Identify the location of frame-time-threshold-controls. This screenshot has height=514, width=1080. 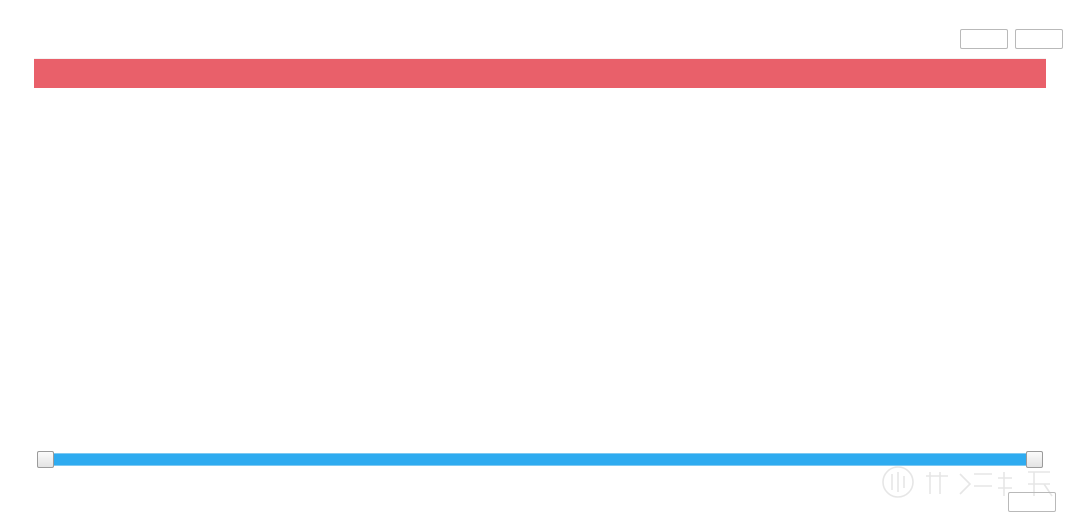
(1035, 502).